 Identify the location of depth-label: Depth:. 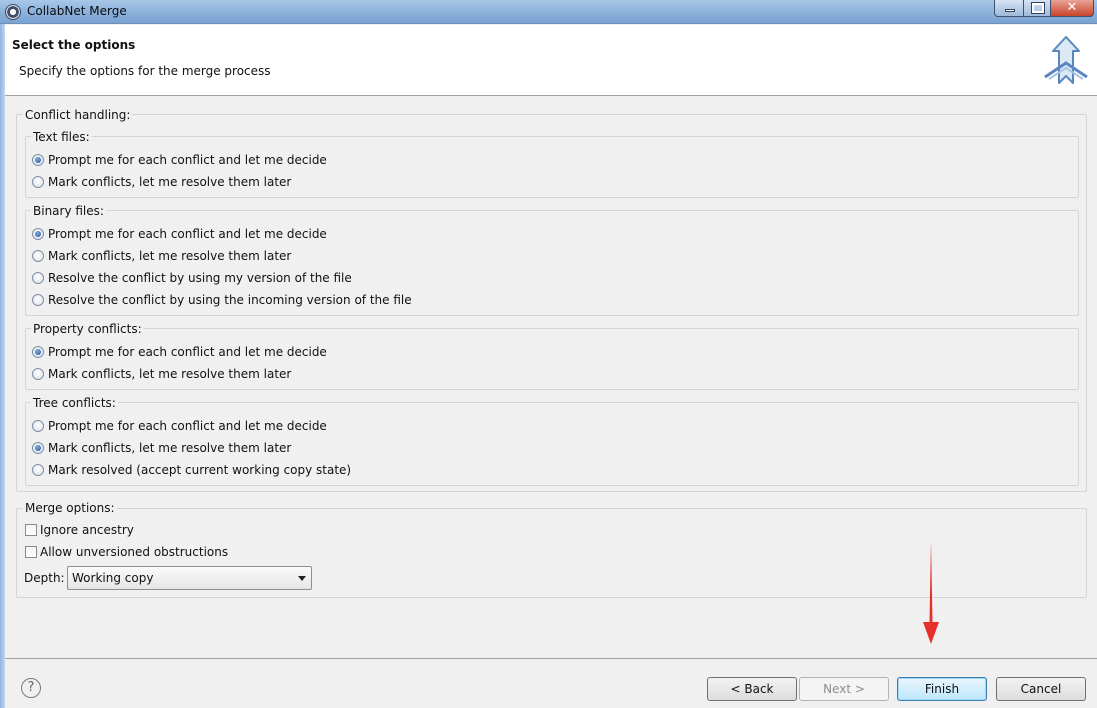
(44, 578).